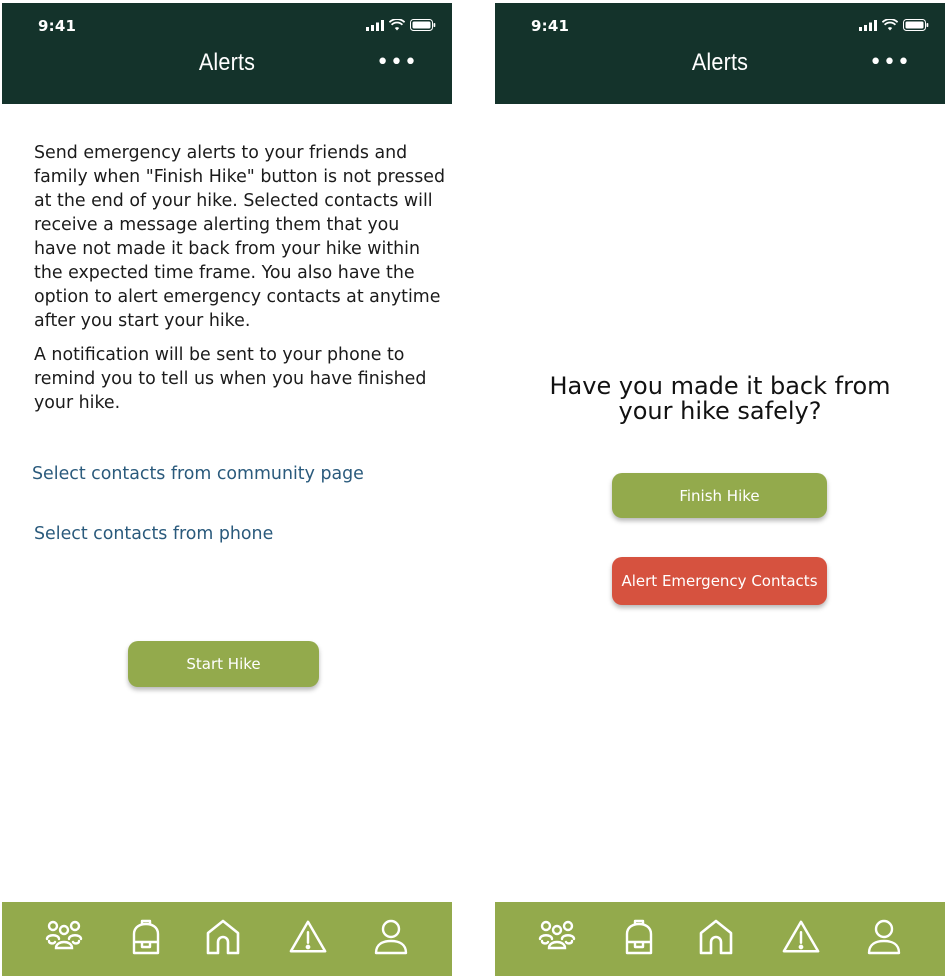 This screenshot has width=947, height=978. Describe the element at coordinates (198, 474) in the screenshot. I see `select-community-contacts-link: Select contacts from community page` at that location.